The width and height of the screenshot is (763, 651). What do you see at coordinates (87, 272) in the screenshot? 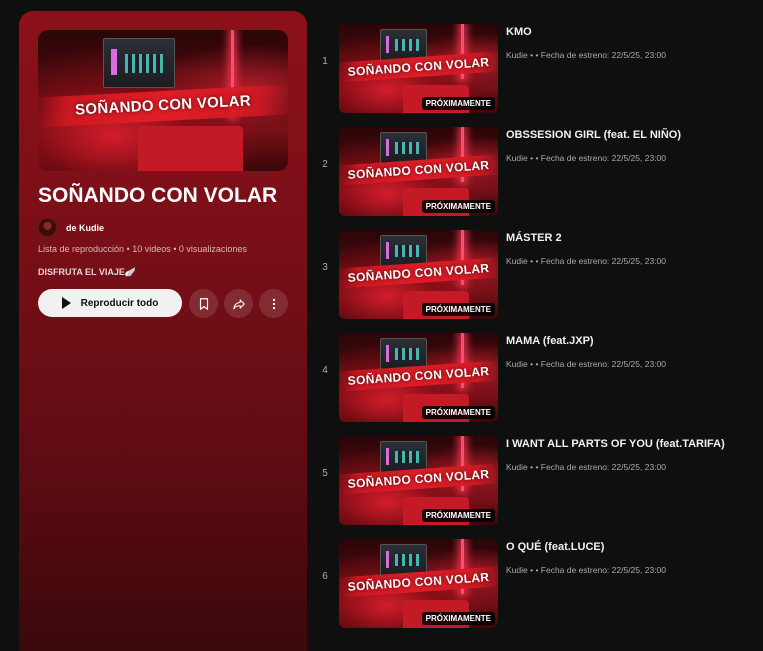
I see `playlist-description: DISFRUTA EL VIAJE🪽` at bounding box center [87, 272].